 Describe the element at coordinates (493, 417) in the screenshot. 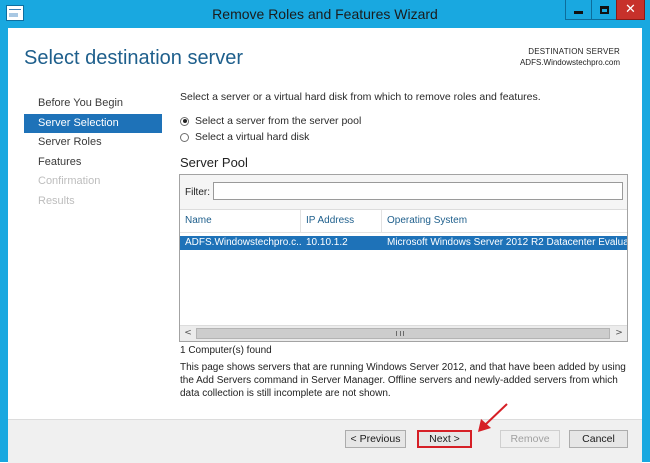

I see `annotation-arrow-icon` at that location.